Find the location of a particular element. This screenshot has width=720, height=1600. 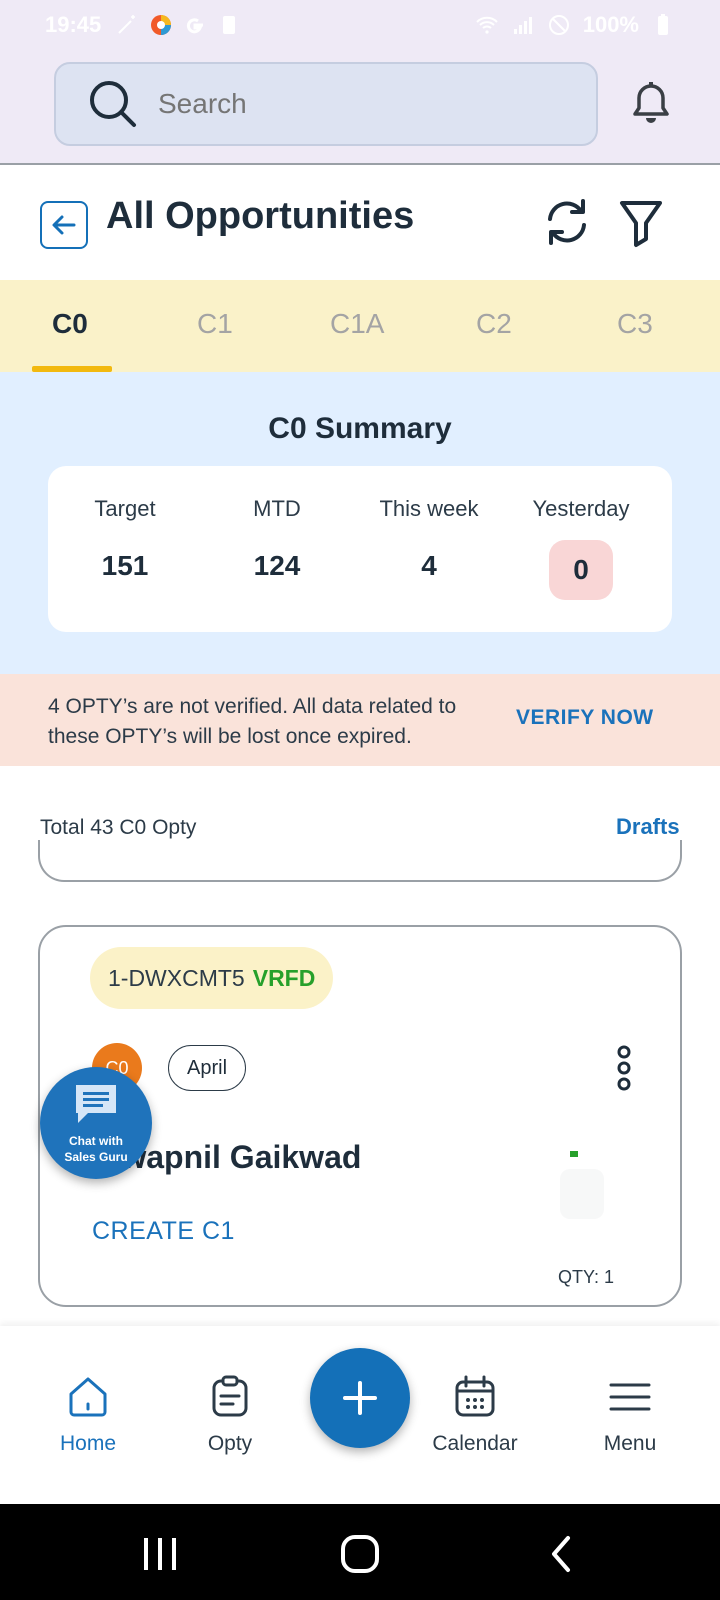

back-system-icon is located at coordinates (562, 1554).